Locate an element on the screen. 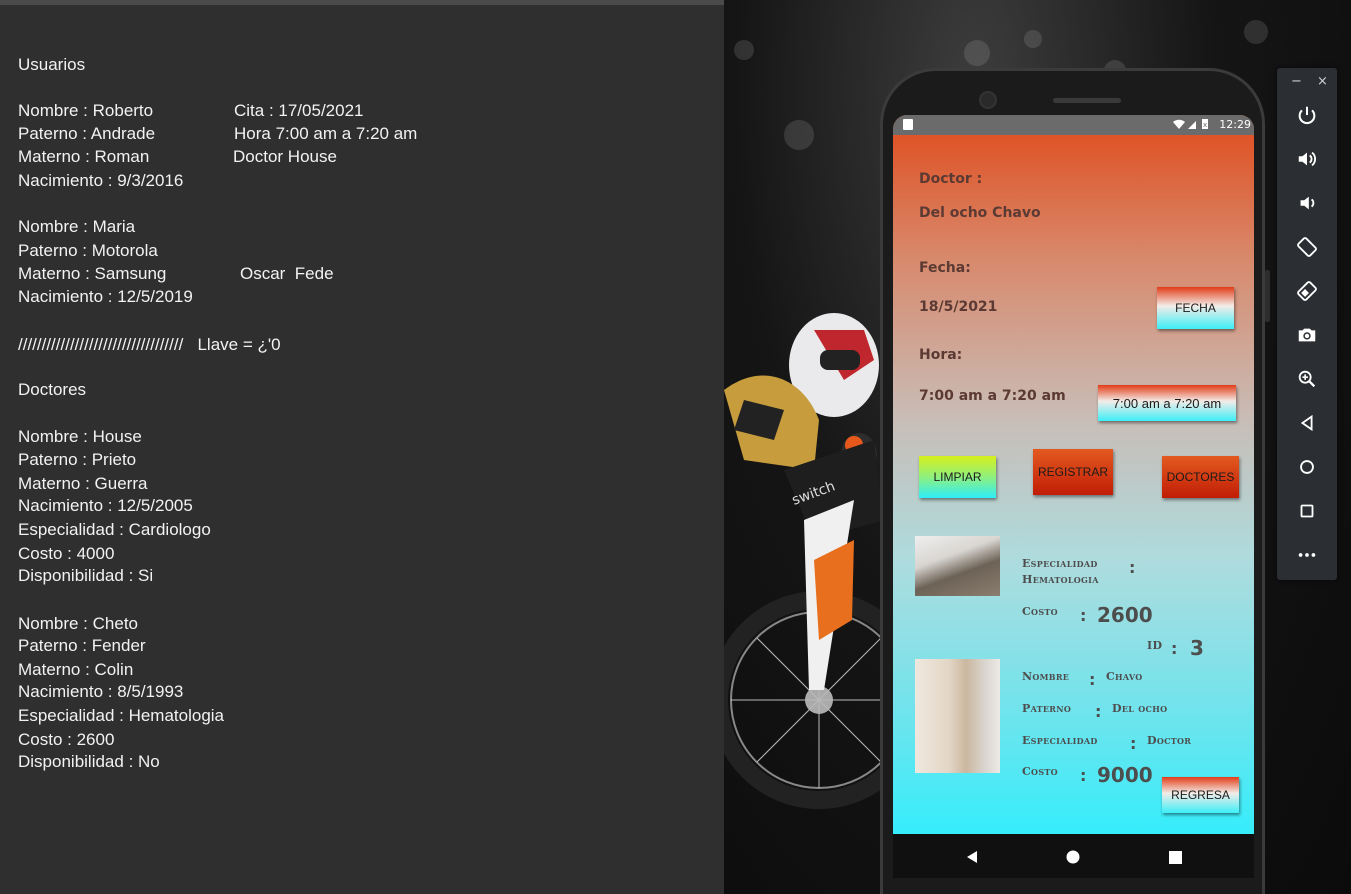 The image size is (1351, 894). minimize-button: − is located at coordinates (1296, 81).